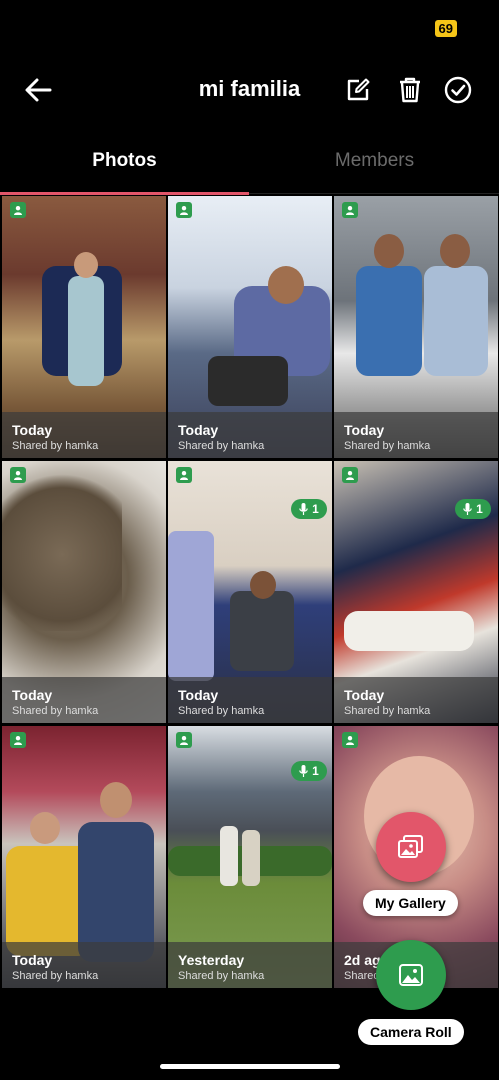 This screenshot has width=499, height=1080. Describe the element at coordinates (250, 965) in the screenshot. I see `photo-caption: Yesterday Shared by hamka` at that location.